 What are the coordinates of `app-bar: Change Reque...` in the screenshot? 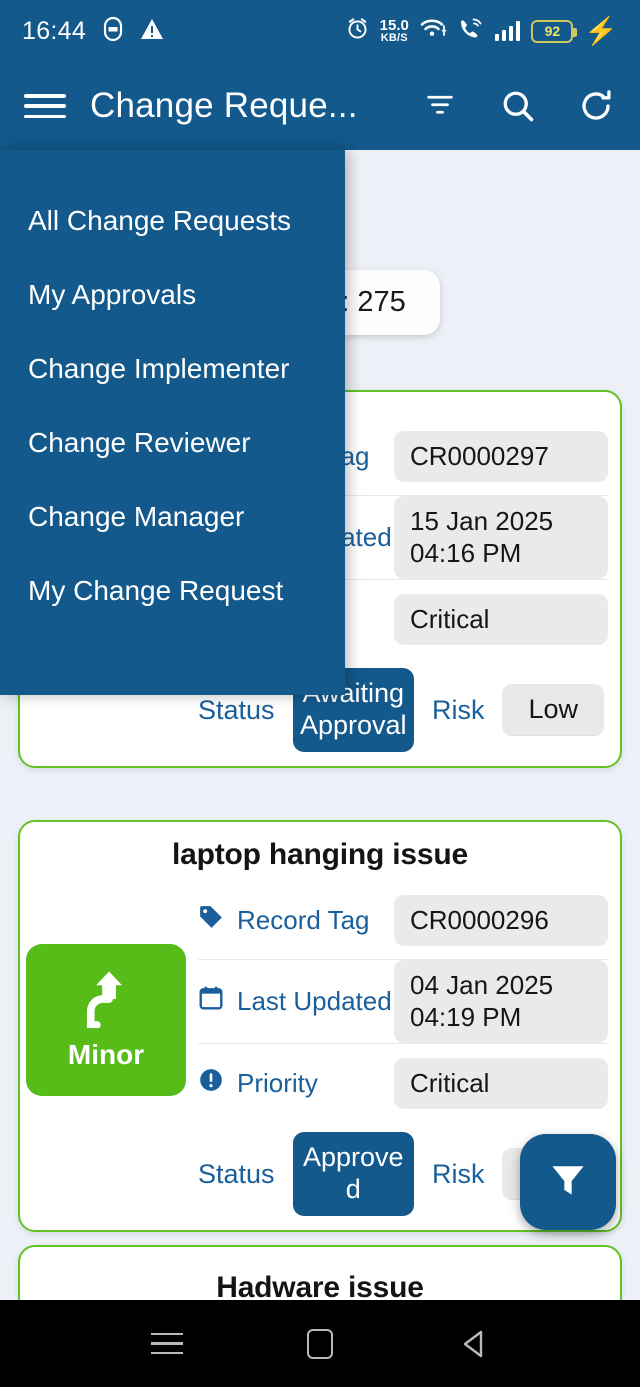 It's located at (320, 106).